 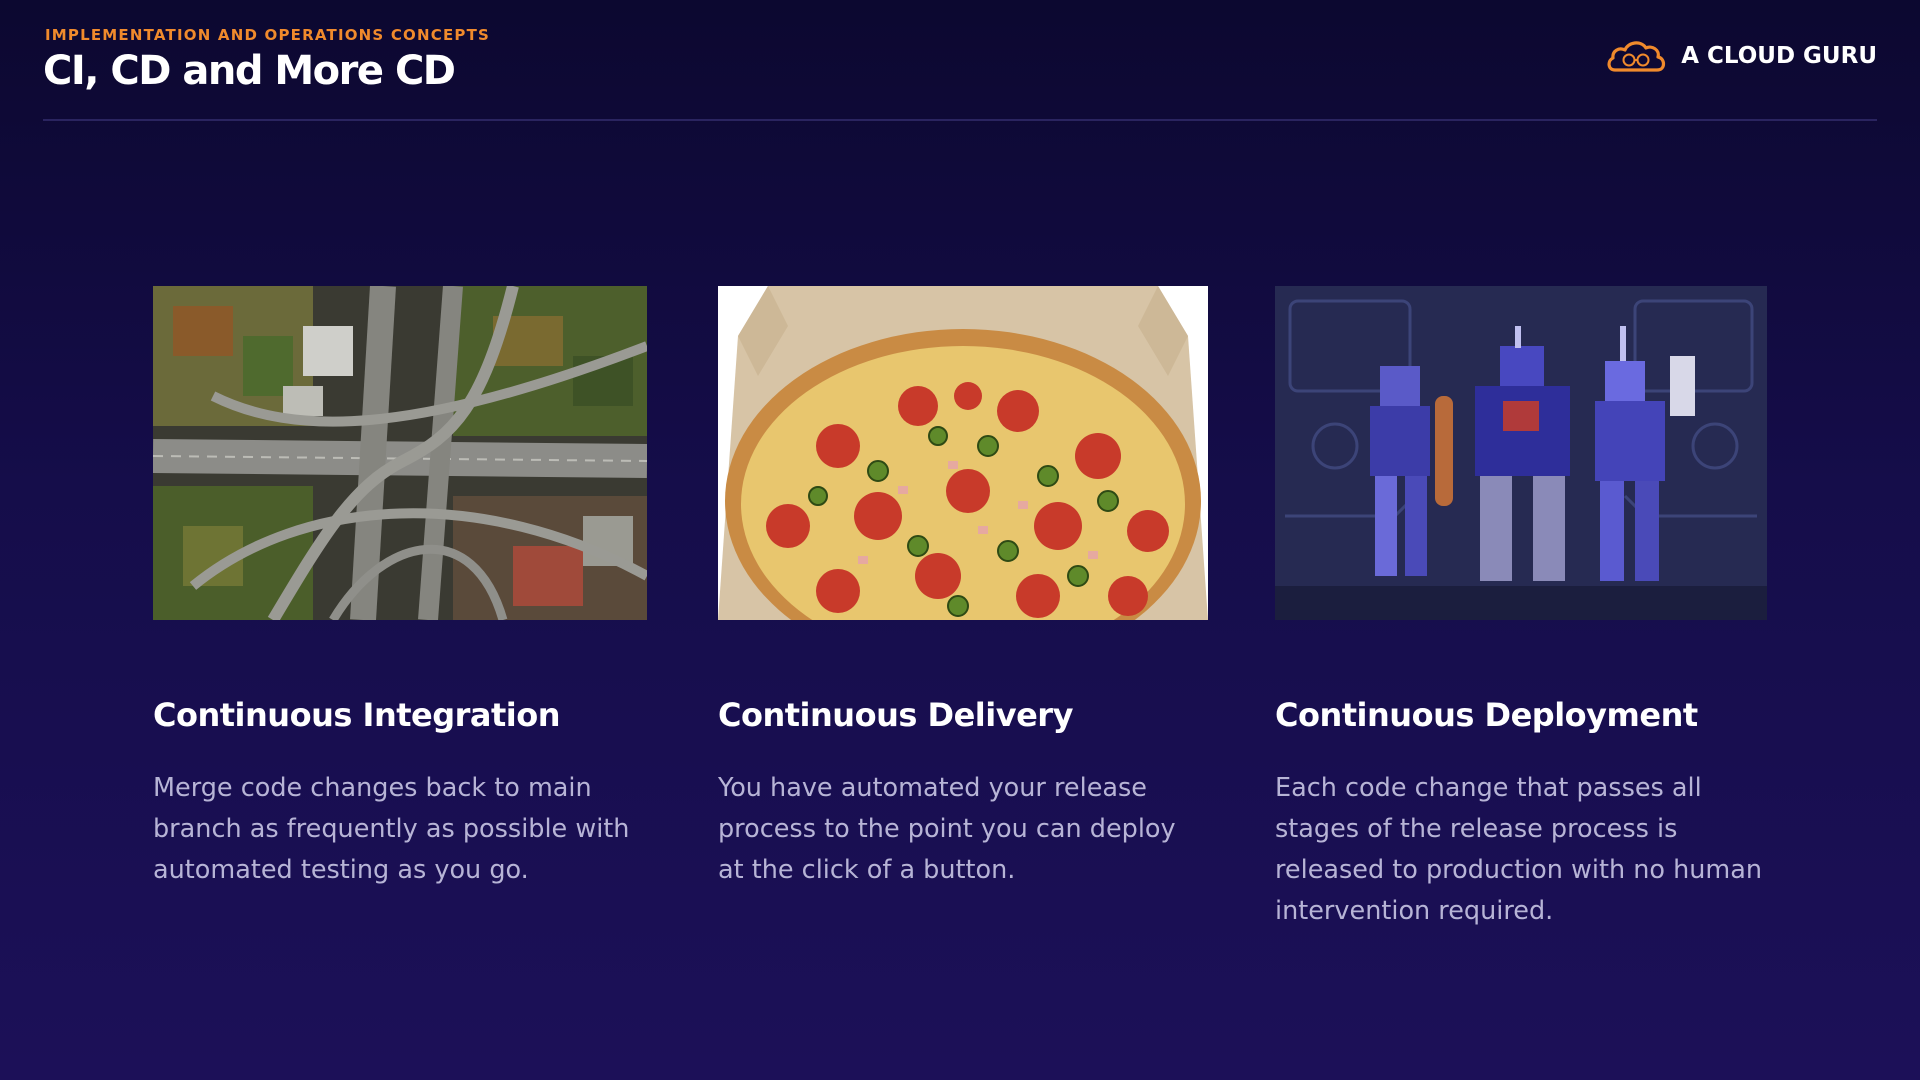 What do you see at coordinates (1486, 715) in the screenshot?
I see `card-heading: Continuous Deployment` at bounding box center [1486, 715].